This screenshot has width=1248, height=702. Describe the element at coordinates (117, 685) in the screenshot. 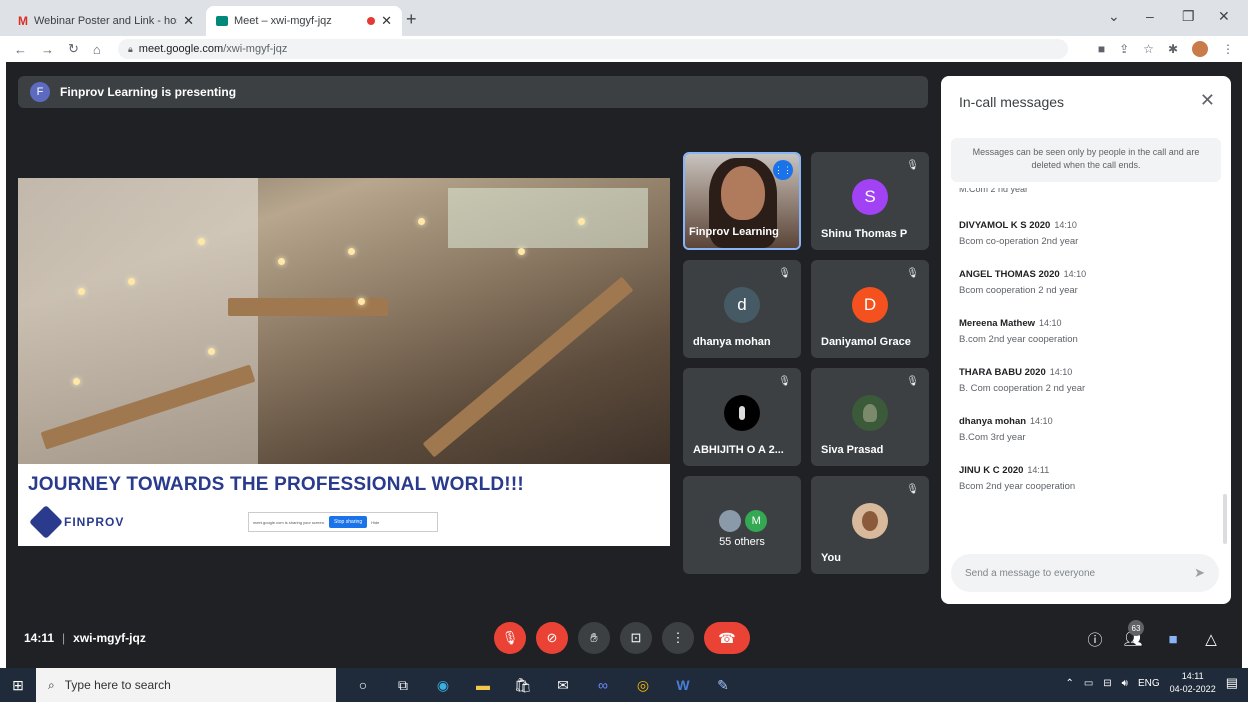

I see `search-placeholder: Type here to search` at that location.